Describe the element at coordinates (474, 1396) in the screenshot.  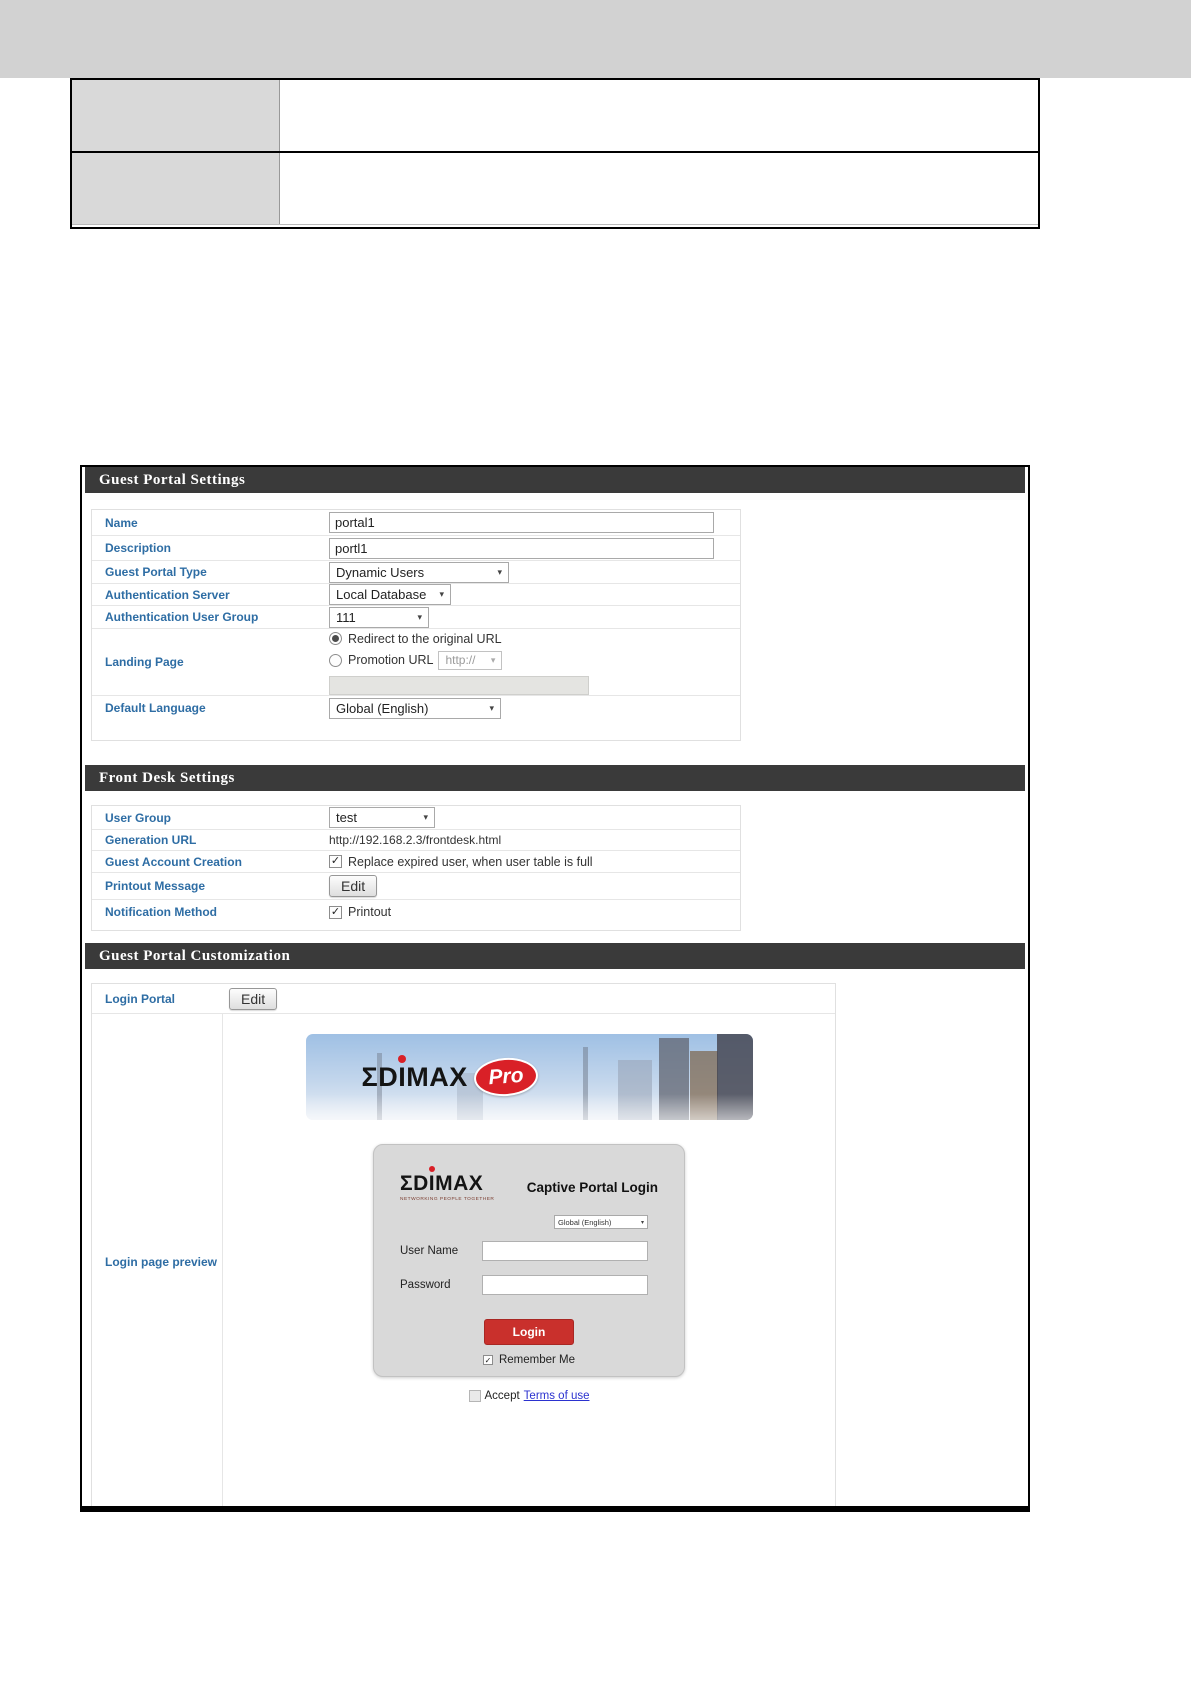
I see `accept-terms-checkbox` at that location.